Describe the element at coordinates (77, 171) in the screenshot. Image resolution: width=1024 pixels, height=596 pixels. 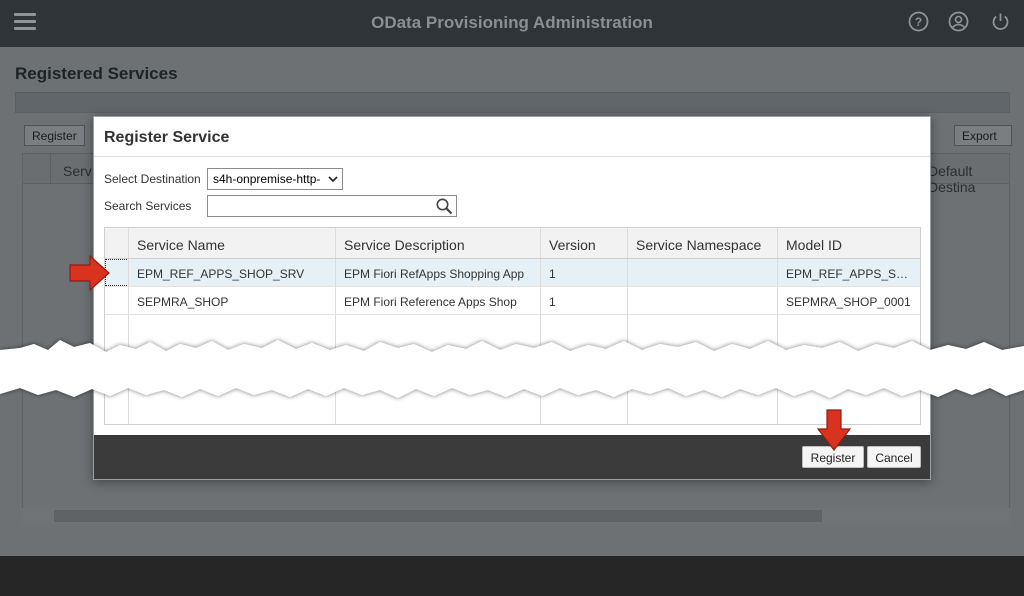
I see `column-service: Serv` at that location.